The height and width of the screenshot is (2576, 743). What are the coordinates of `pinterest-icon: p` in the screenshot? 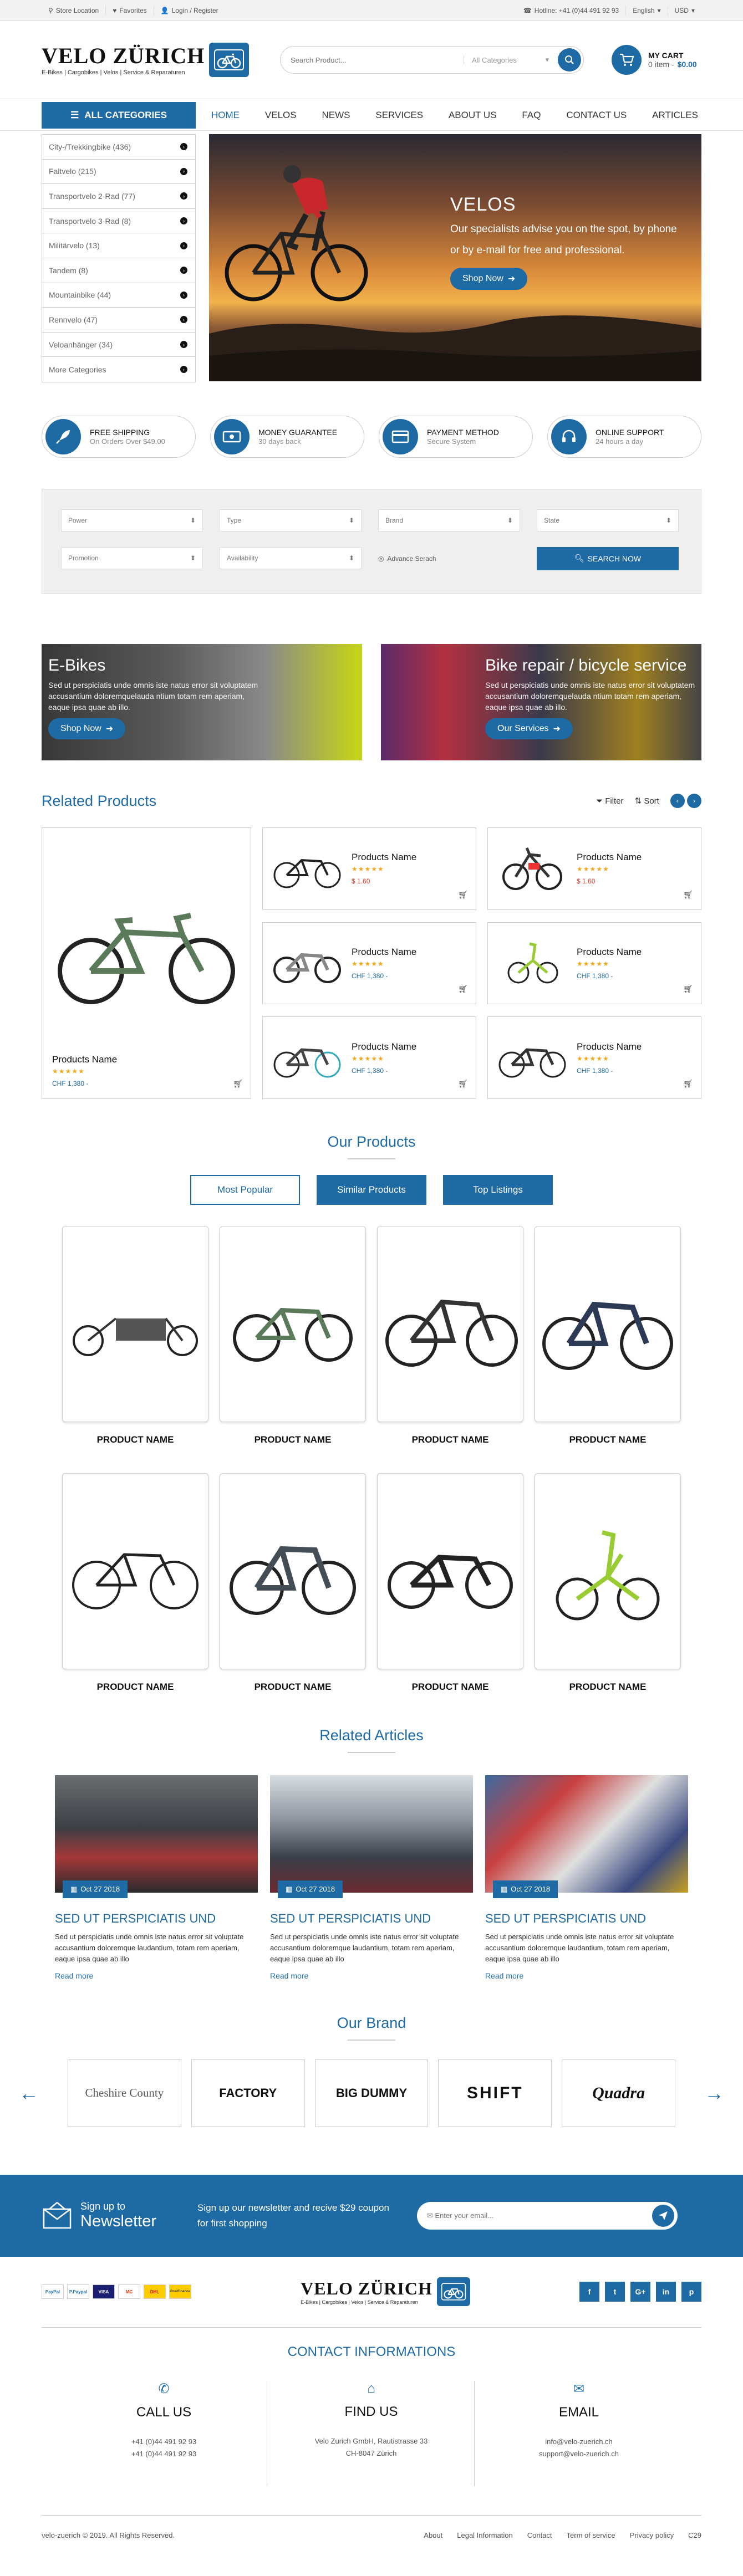 It's located at (691, 2292).